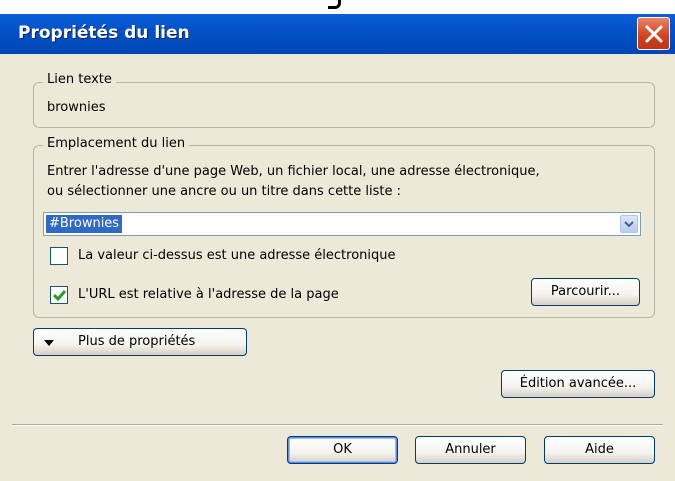 This screenshot has height=481, width=675. What do you see at coordinates (76, 107) in the screenshot?
I see `link-text-value: brownies` at bounding box center [76, 107].